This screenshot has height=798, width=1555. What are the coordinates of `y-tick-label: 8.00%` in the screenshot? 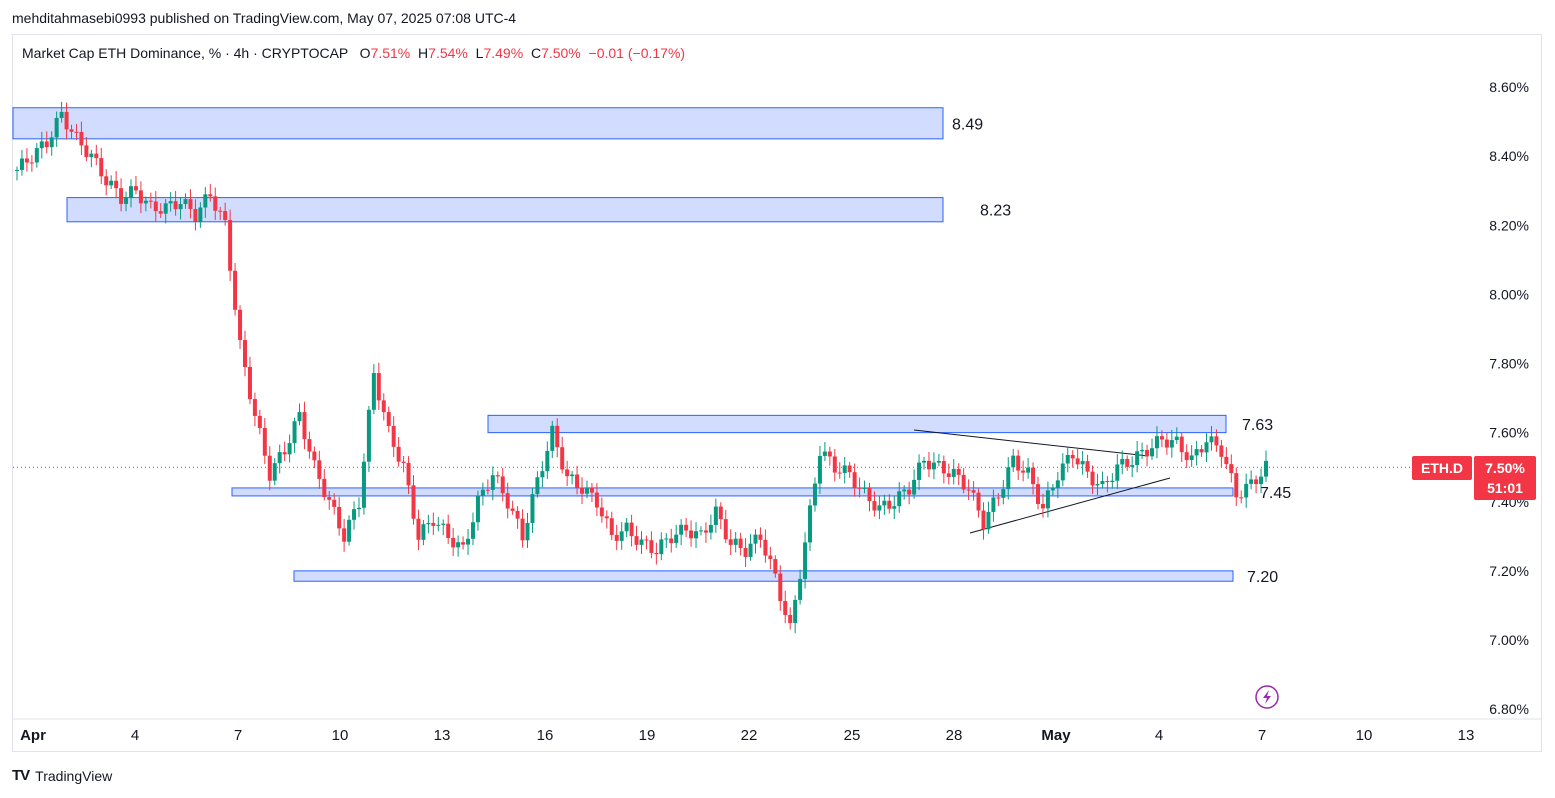 It's located at (1509, 294).